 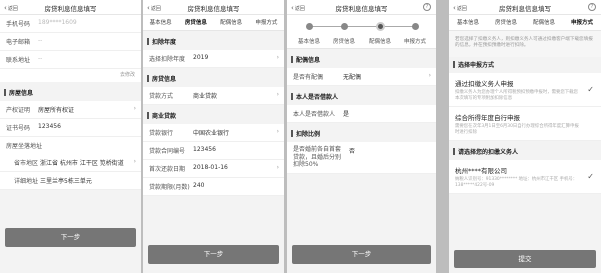 I want to click on ratio-section-title: 扣除比例, so click(x=308, y=134).